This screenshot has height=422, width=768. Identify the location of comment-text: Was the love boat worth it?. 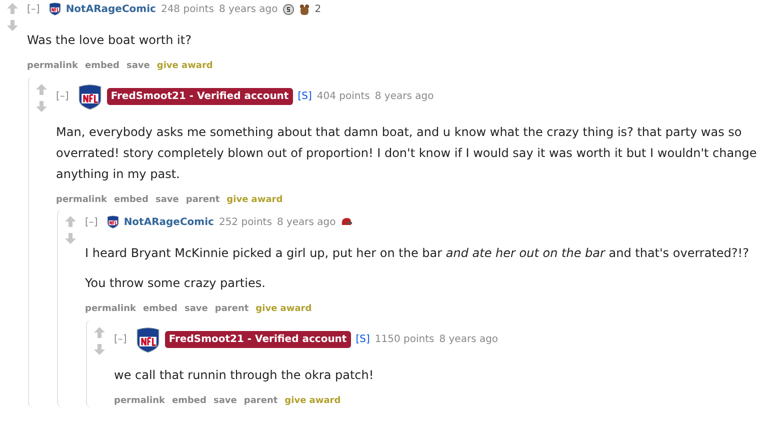
(109, 40).